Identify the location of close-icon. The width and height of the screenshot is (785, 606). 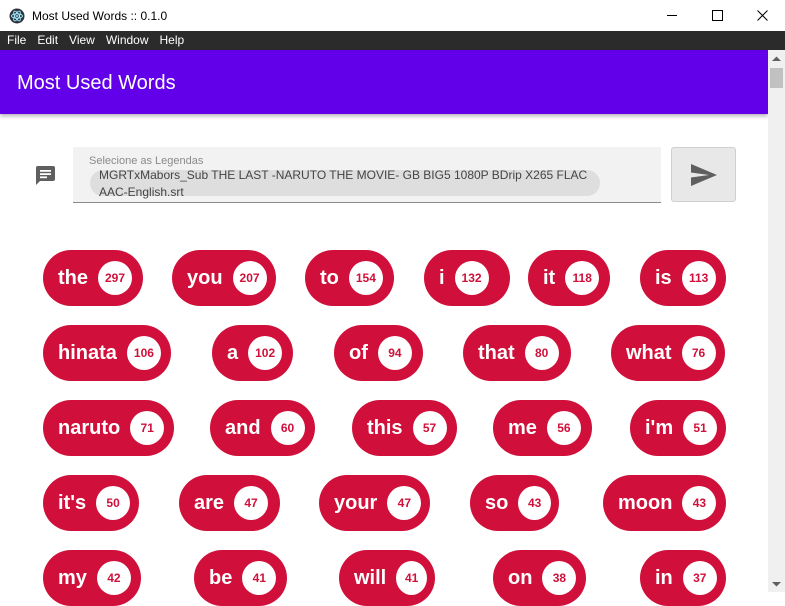
(762, 15).